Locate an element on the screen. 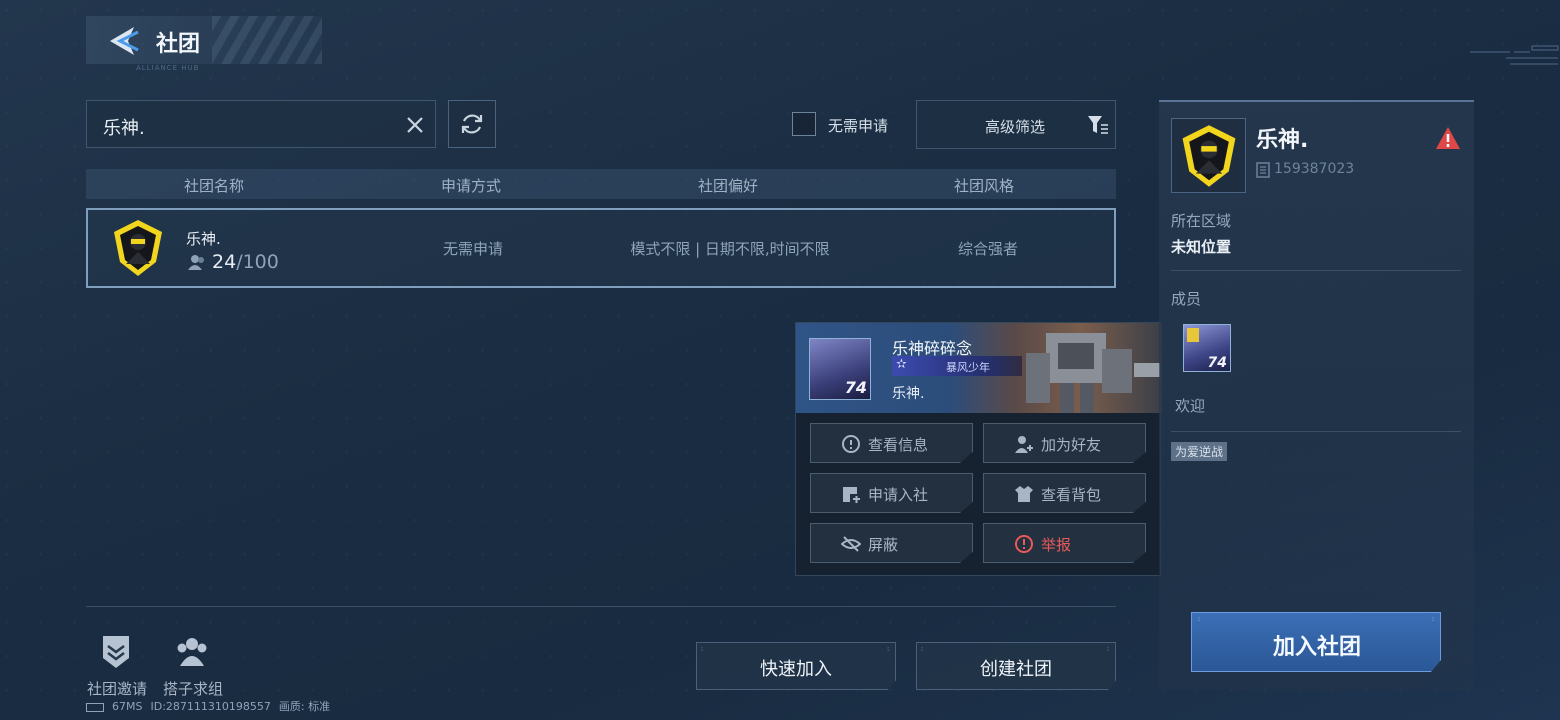 This screenshot has width=1560, height=720. advanced-filter-label: 高级筛选 is located at coordinates (1014, 127).